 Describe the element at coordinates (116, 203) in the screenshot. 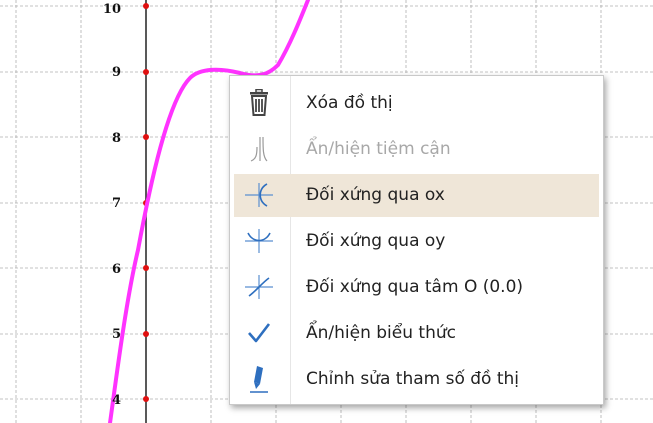

I see `y-tick-label: 7` at that location.